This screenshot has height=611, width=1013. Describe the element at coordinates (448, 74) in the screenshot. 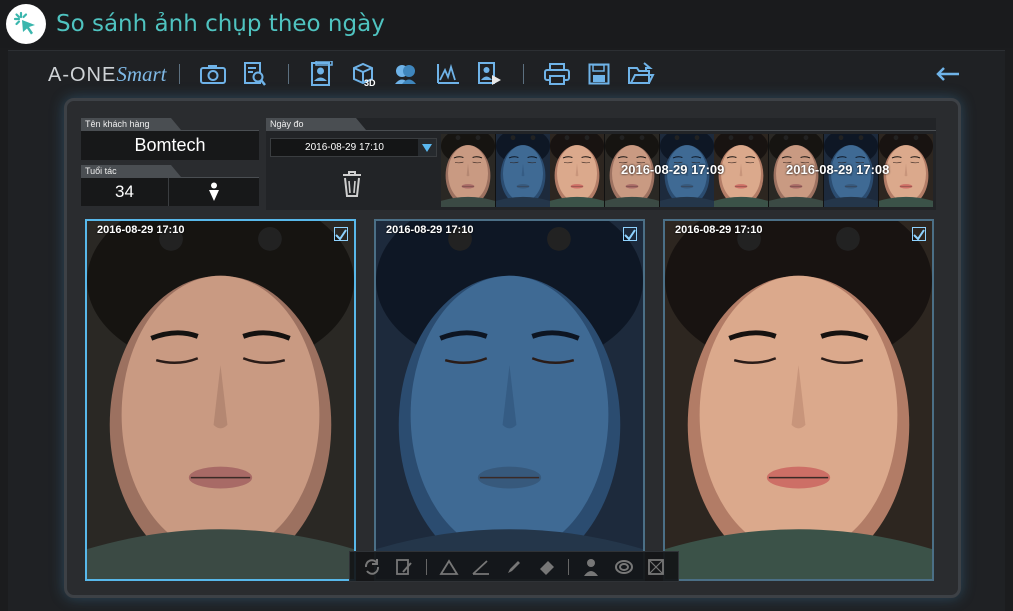

I see `graph-icon` at that location.